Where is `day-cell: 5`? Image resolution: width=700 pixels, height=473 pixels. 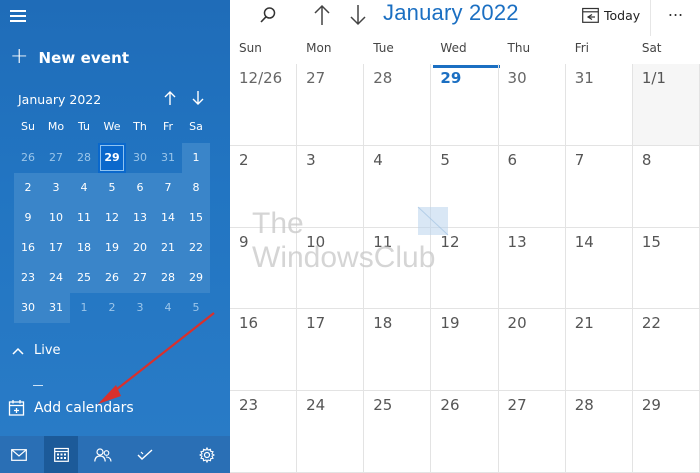 day-cell: 5 is located at coordinates (465, 186).